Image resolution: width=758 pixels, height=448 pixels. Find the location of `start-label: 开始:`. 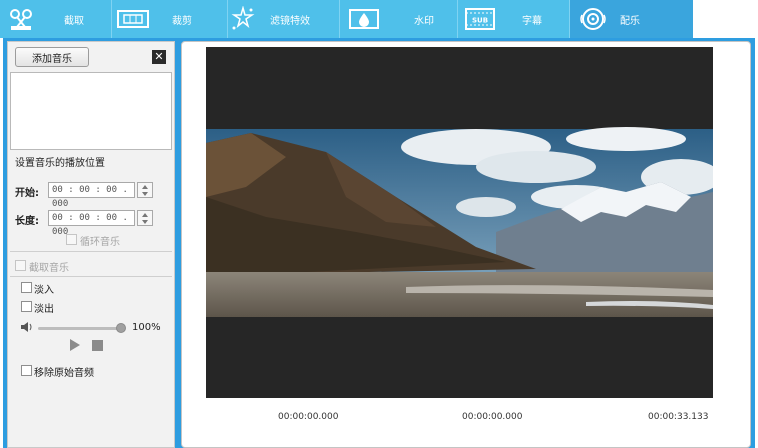

start-label: 开始: is located at coordinates (27, 193).